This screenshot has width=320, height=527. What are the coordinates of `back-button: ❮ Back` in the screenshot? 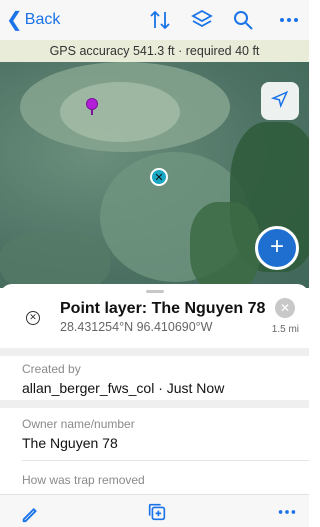 It's located at (33, 20).